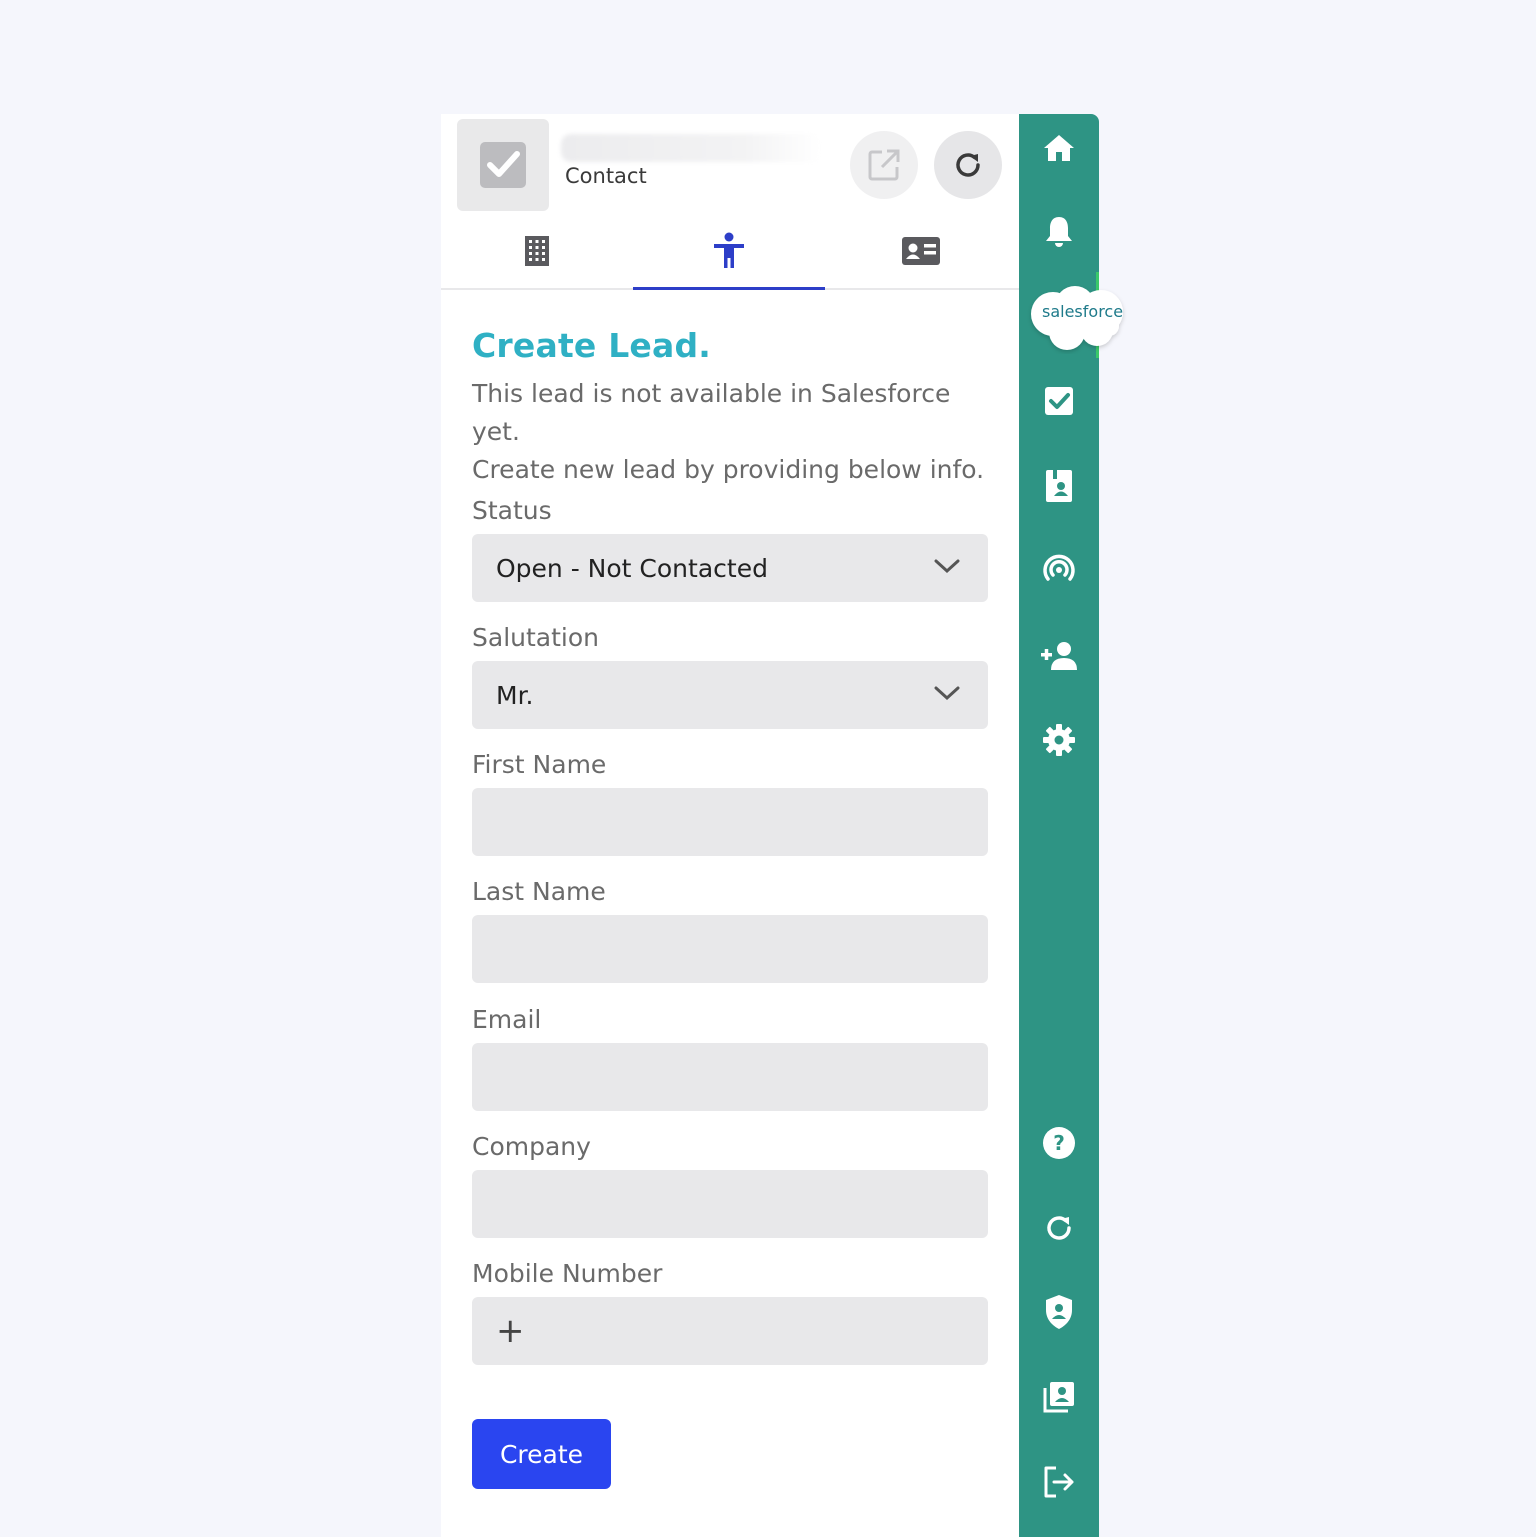  Describe the element at coordinates (507, 1019) in the screenshot. I see `email-label: Email` at that location.